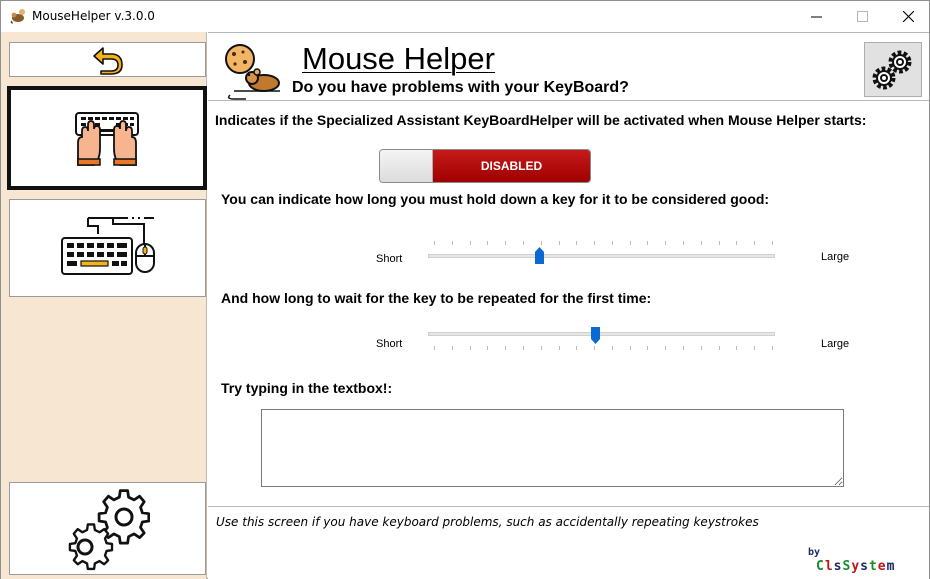  I want to click on minimize-icon, so click(816, 16).